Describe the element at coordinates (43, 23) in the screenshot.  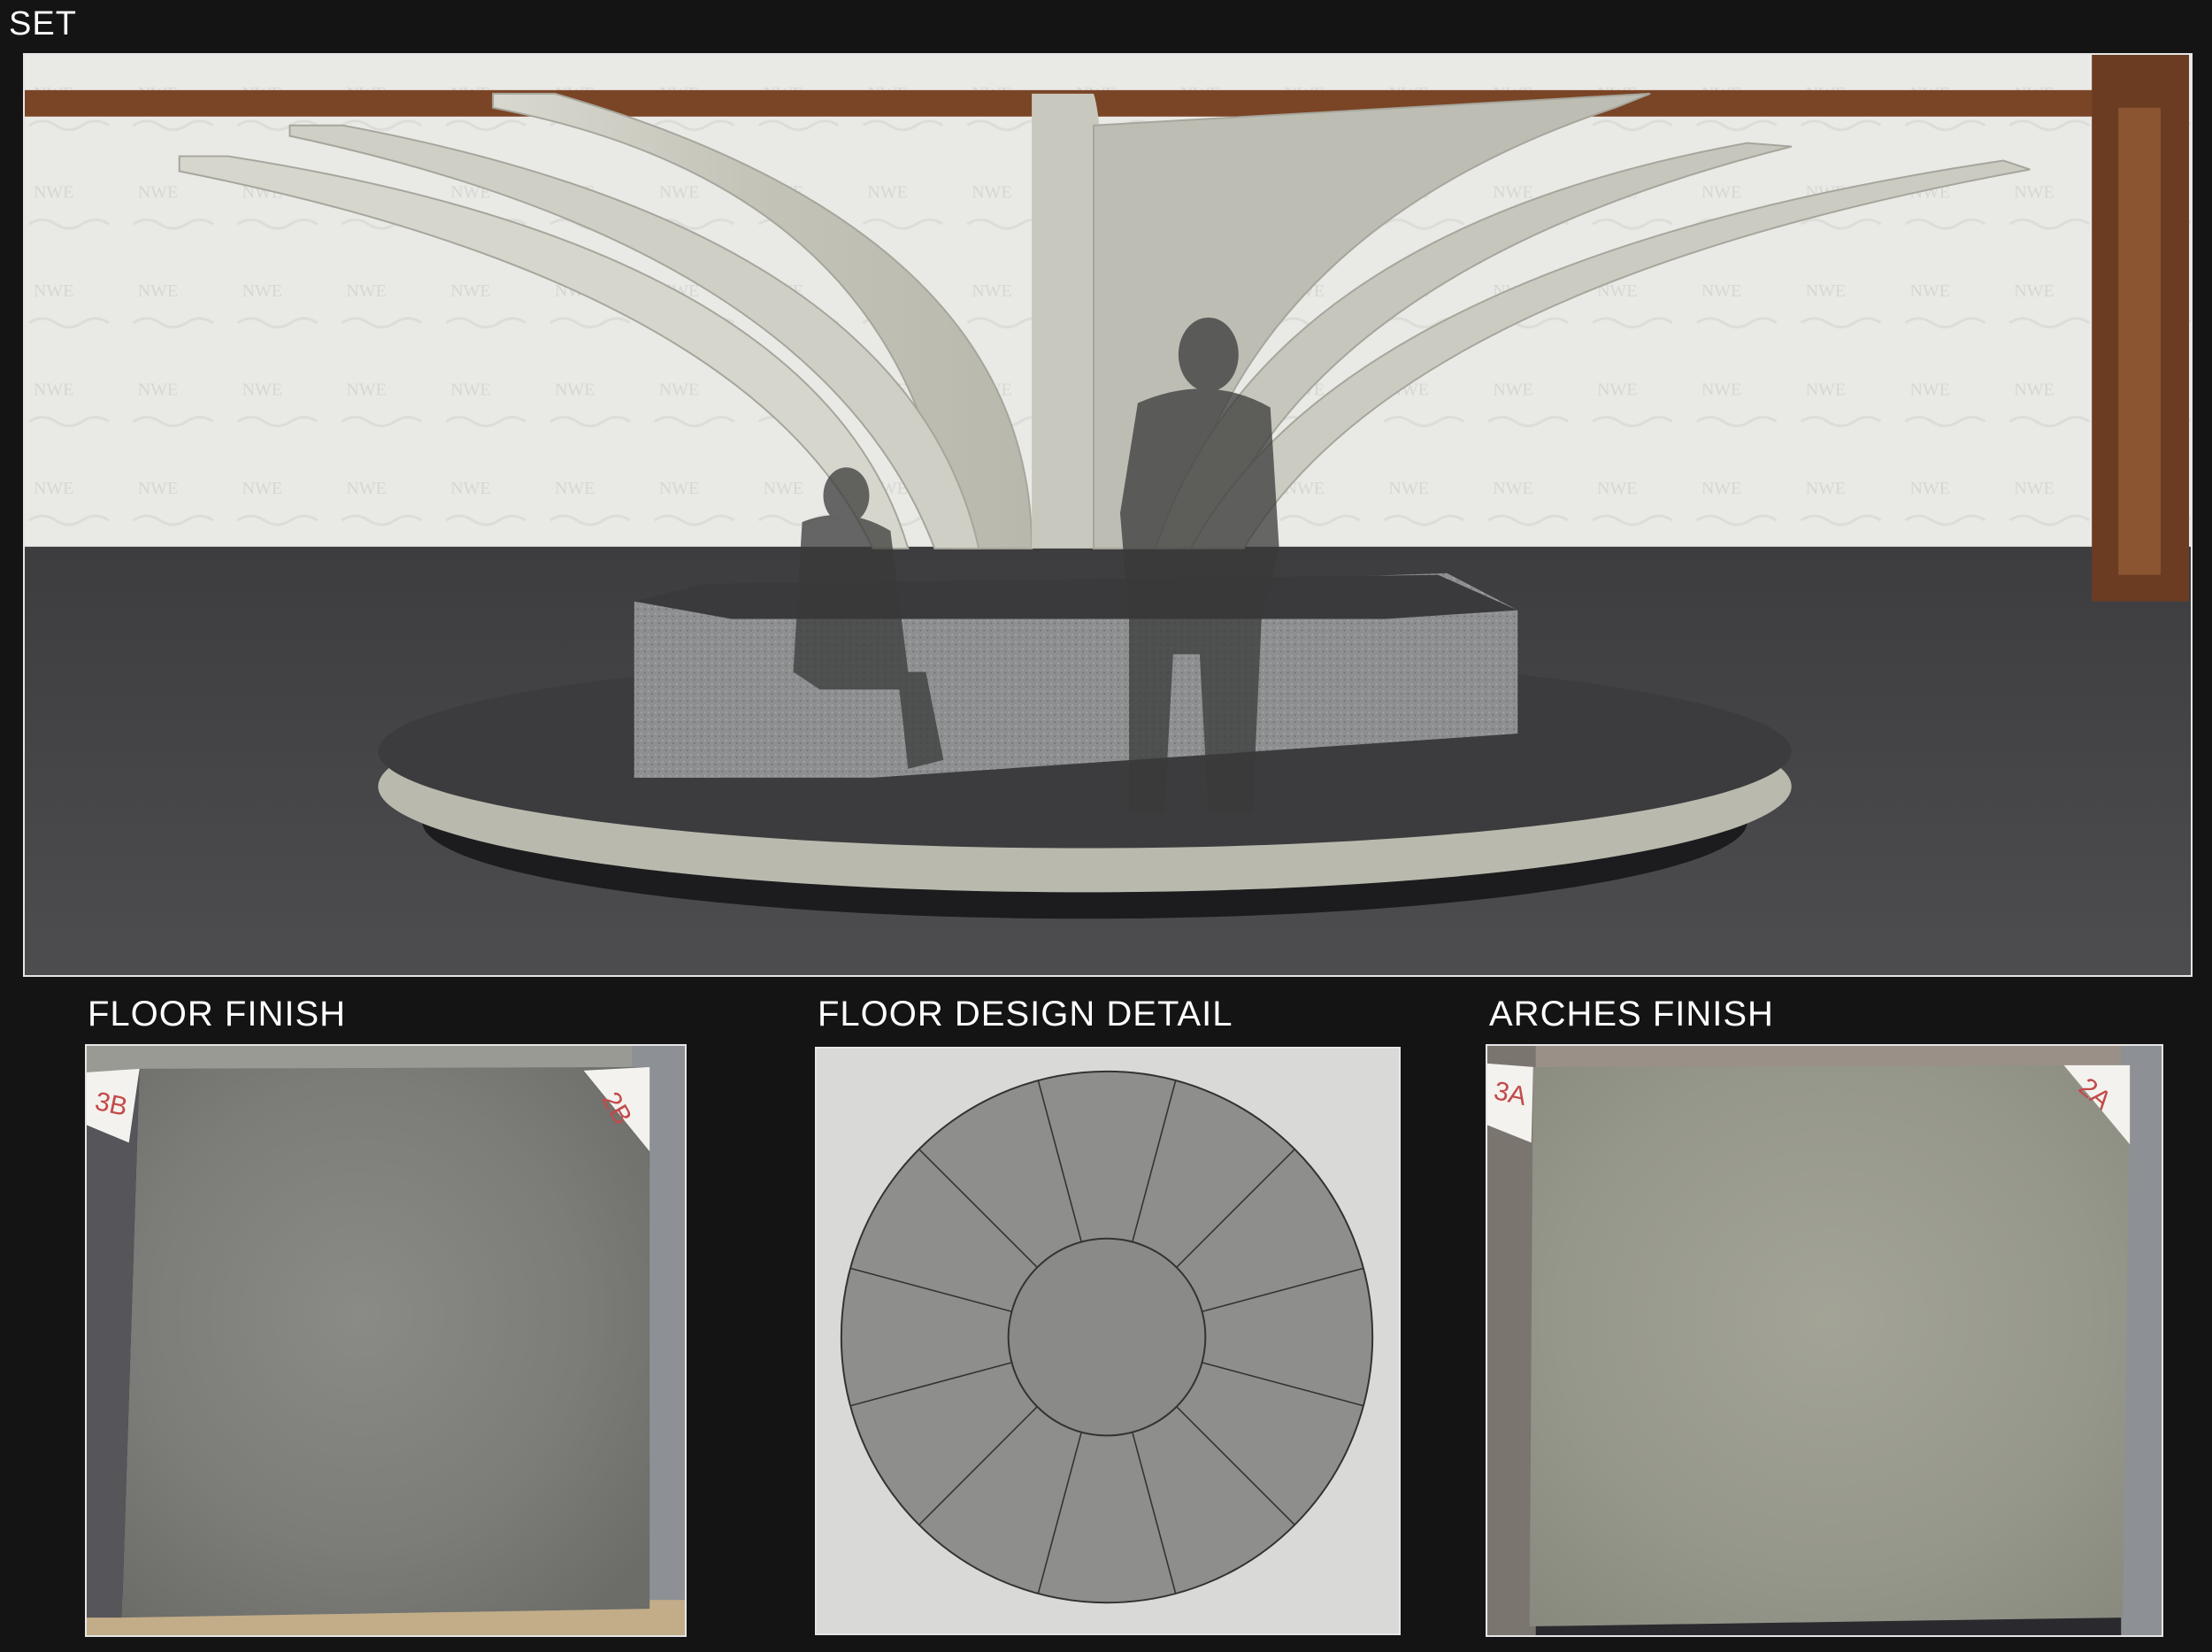
I see `set-label: SET` at that location.